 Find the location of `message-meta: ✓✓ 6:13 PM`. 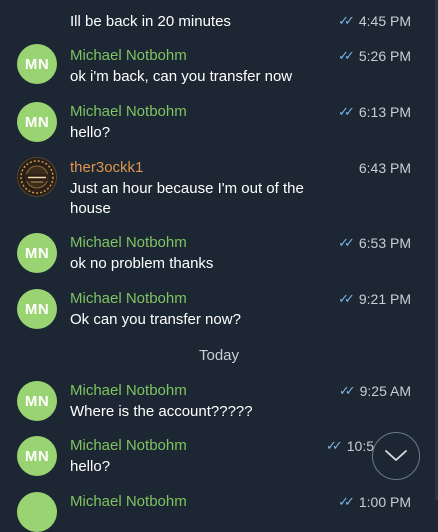

message-meta: ✓✓ 6:13 PM is located at coordinates (374, 112).